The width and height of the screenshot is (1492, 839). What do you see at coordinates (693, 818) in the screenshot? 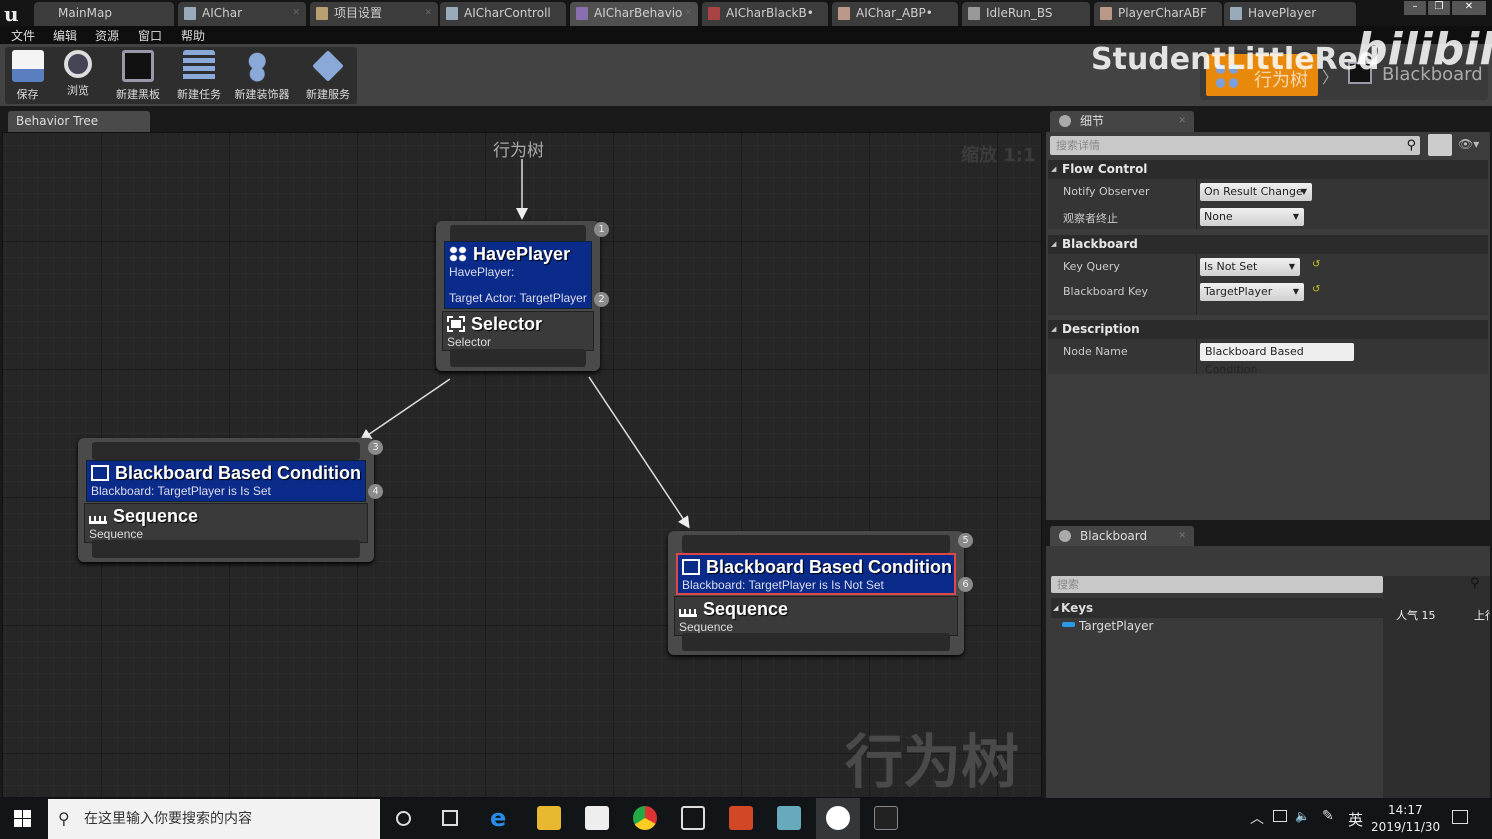
I see `photos-icon` at bounding box center [693, 818].